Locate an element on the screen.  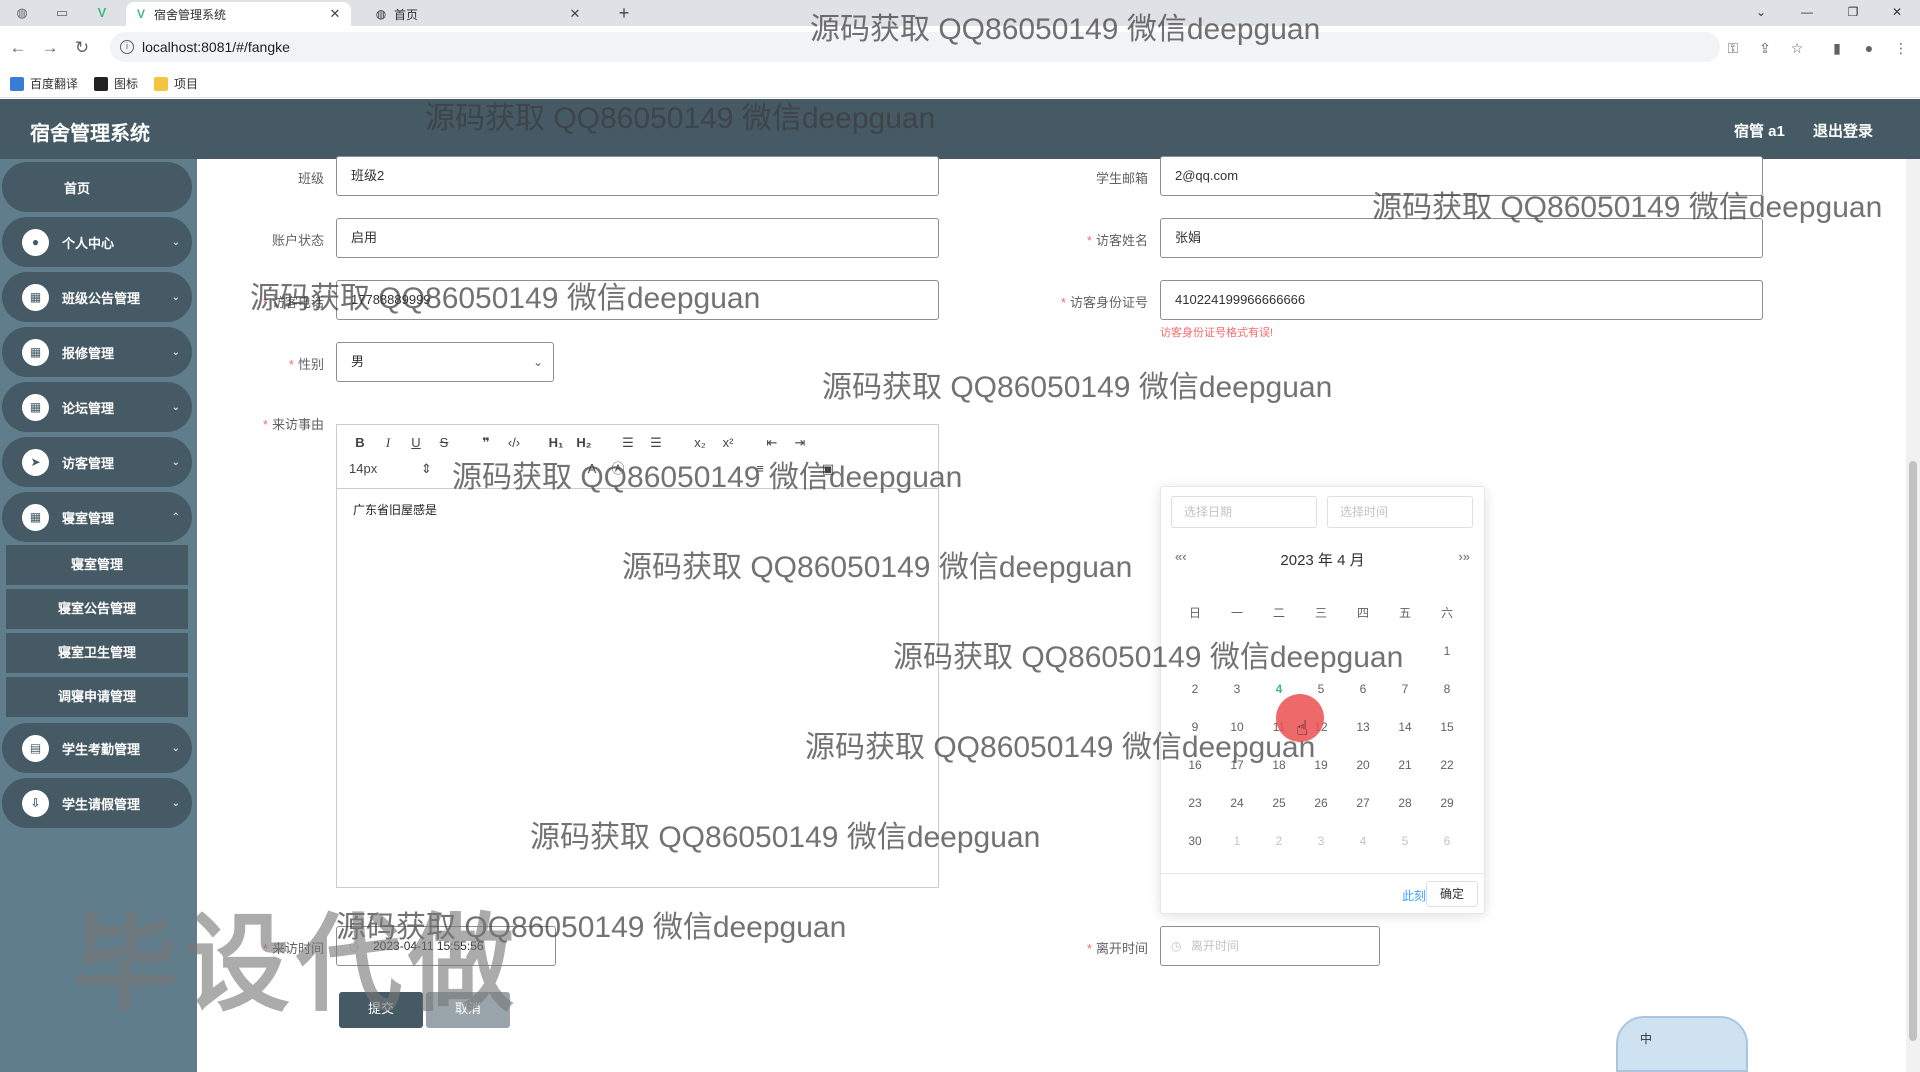
submenu-dorm-manage: 寝室管理 is located at coordinates (97, 565).